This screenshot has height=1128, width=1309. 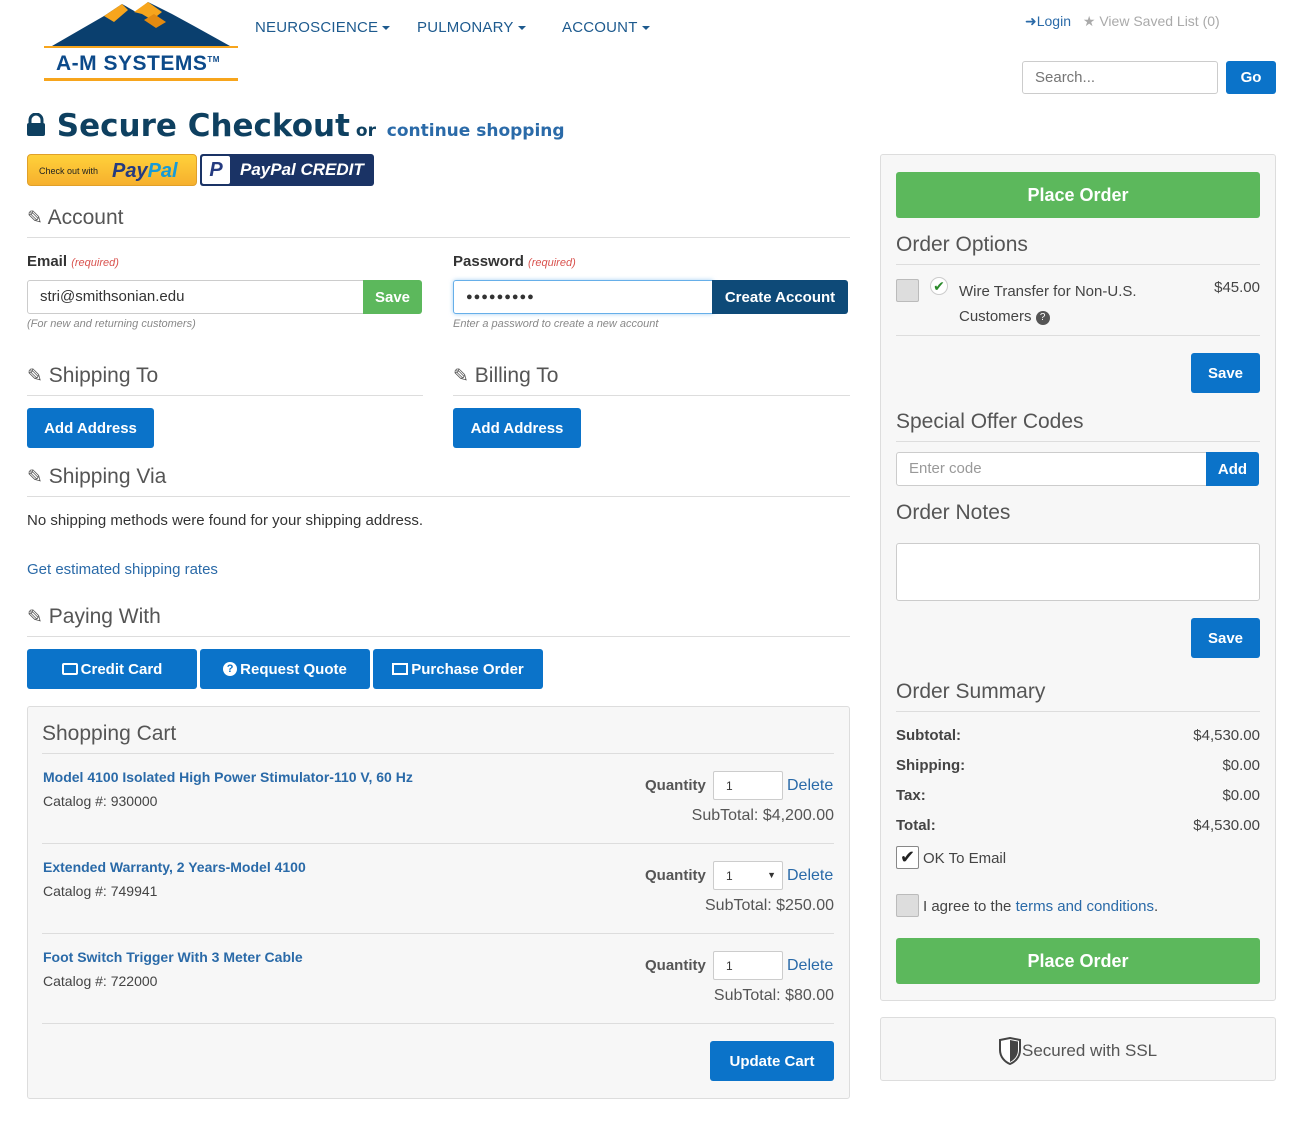 What do you see at coordinates (583, 297) in the screenshot?
I see `password-field: ●●●●●●●●●` at bounding box center [583, 297].